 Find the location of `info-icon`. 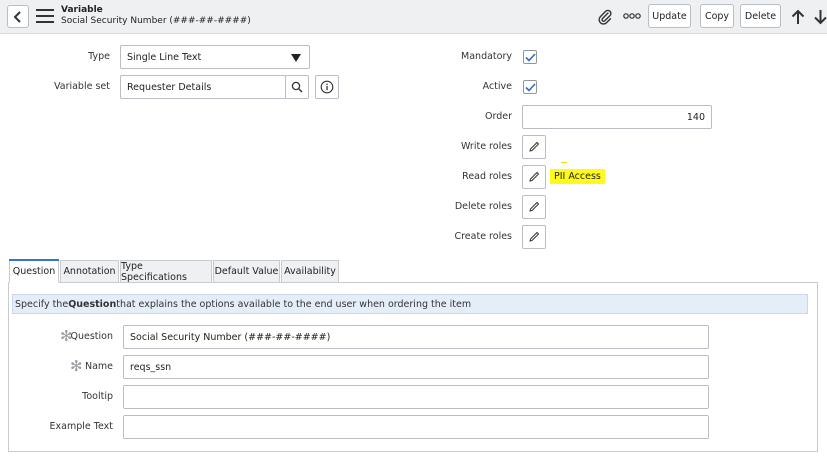

info-icon is located at coordinates (327, 87).